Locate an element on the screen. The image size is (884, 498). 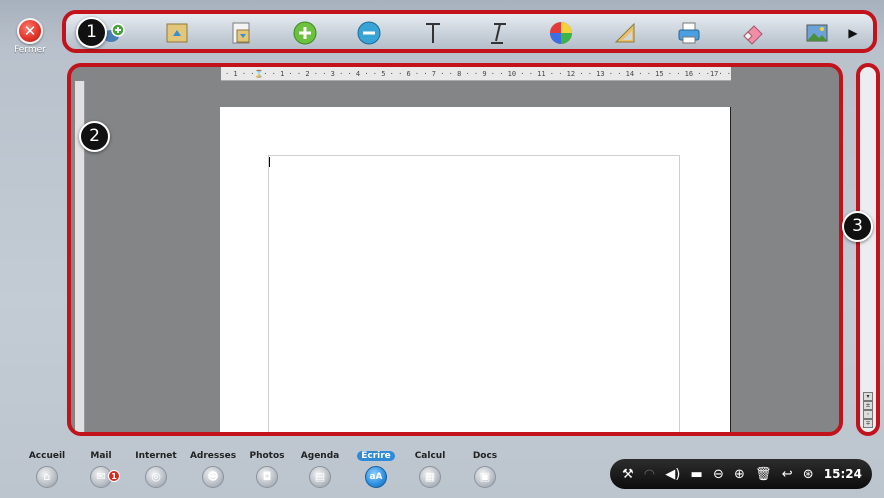
text-font-icon is located at coordinates (433, 33).